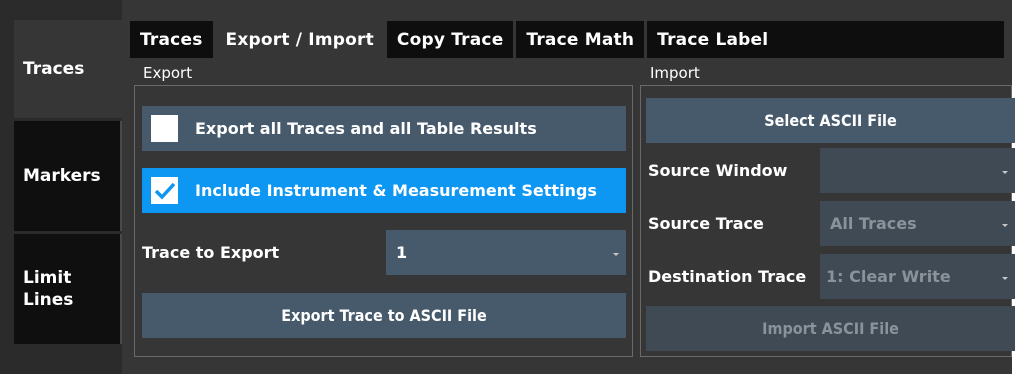  Describe the element at coordinates (164, 128) in the screenshot. I see `export-all-checkbox` at that location.